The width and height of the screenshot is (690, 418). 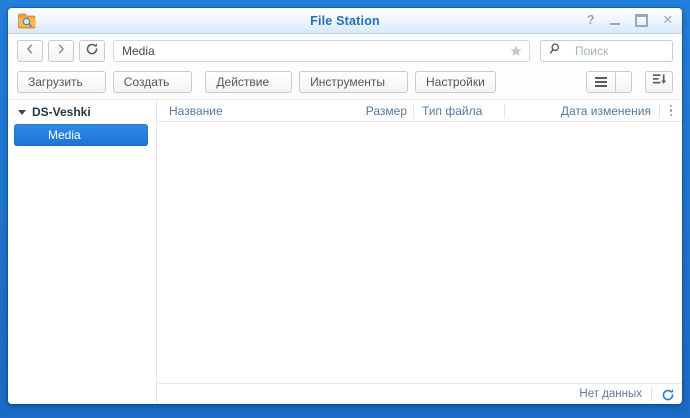 I want to click on sidebar-item-media: Media, so click(x=81, y=135).